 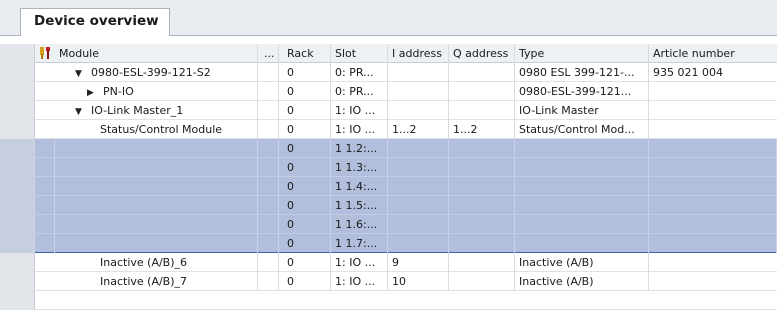 I want to click on module-cell: Inactive (A/B)_7, so click(x=156, y=281).